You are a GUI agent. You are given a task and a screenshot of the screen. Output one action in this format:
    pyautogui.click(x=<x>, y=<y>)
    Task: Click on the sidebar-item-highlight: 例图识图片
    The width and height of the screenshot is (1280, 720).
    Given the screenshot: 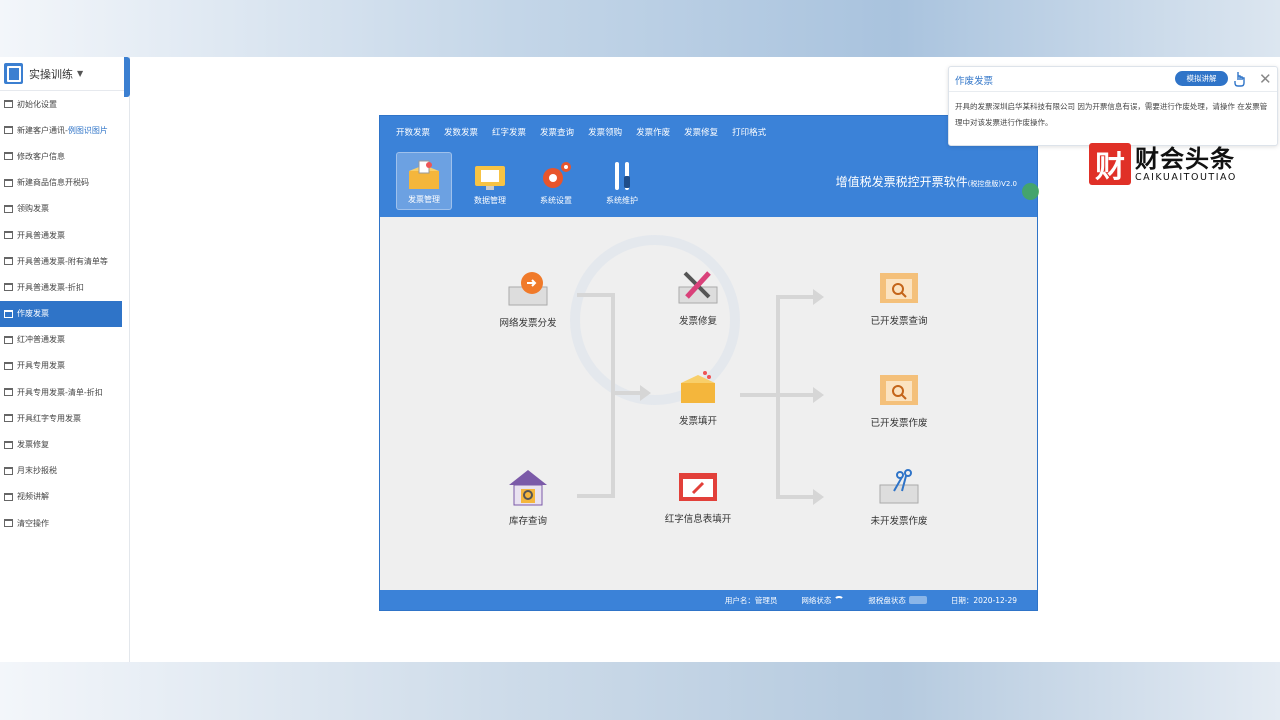 What is the action you would take?
    pyautogui.click(x=87, y=130)
    